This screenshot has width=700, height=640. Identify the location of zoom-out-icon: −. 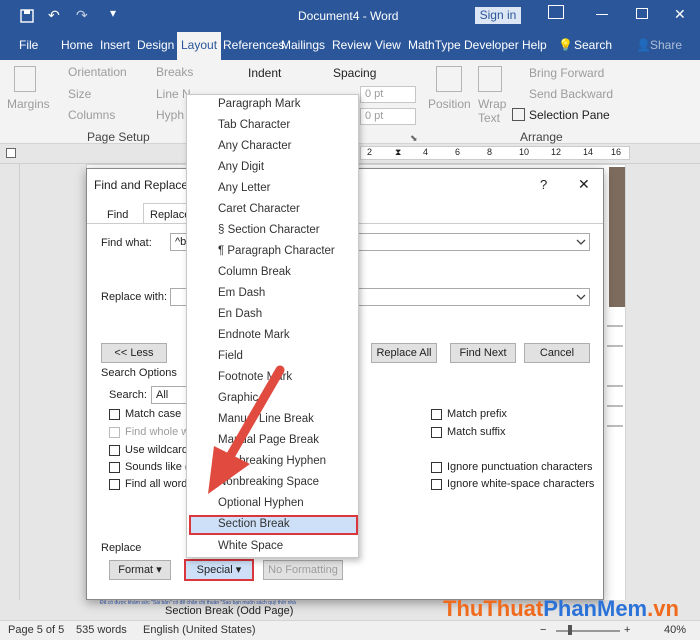
(543, 630).